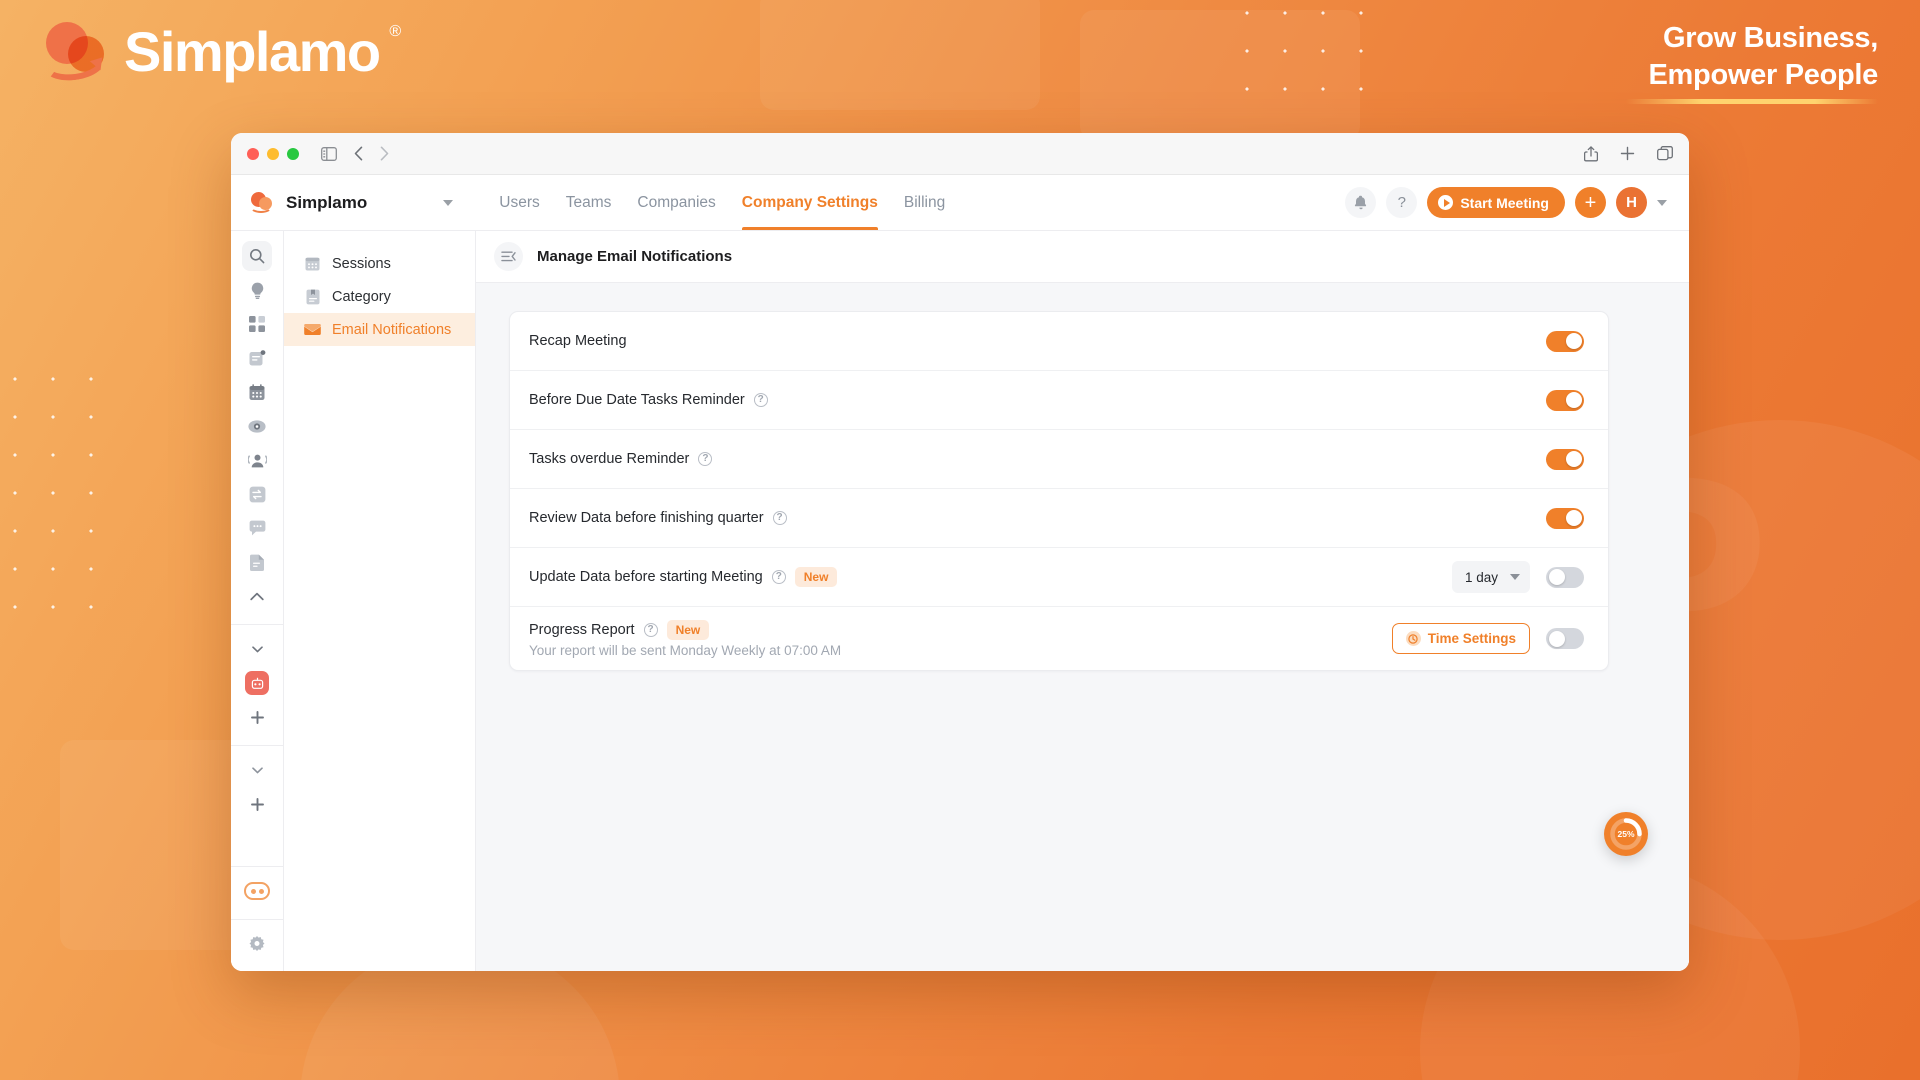 Image resolution: width=1920 pixels, height=1080 pixels. I want to click on onboarding-progress-button: 25%, so click(1626, 834).